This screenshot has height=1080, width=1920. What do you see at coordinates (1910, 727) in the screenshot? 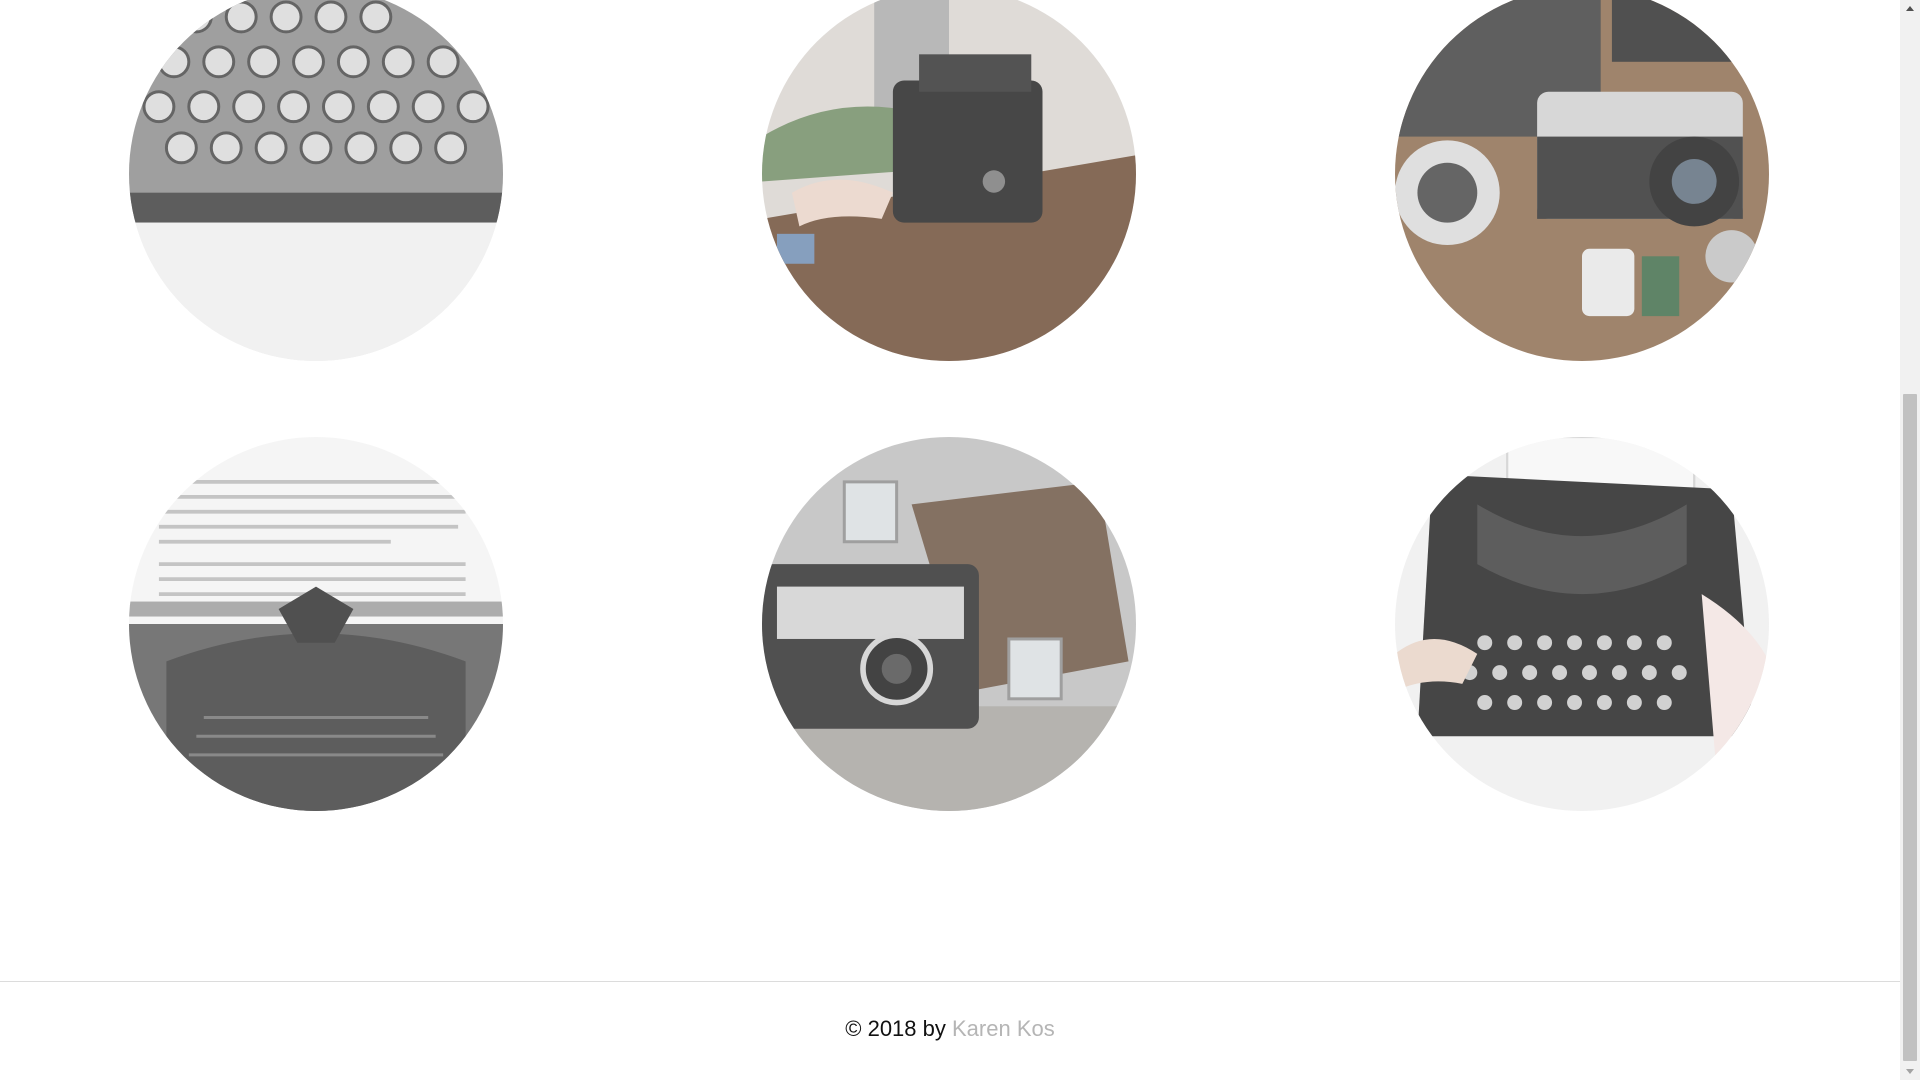
I see `scrollbar-thumb` at bounding box center [1910, 727].